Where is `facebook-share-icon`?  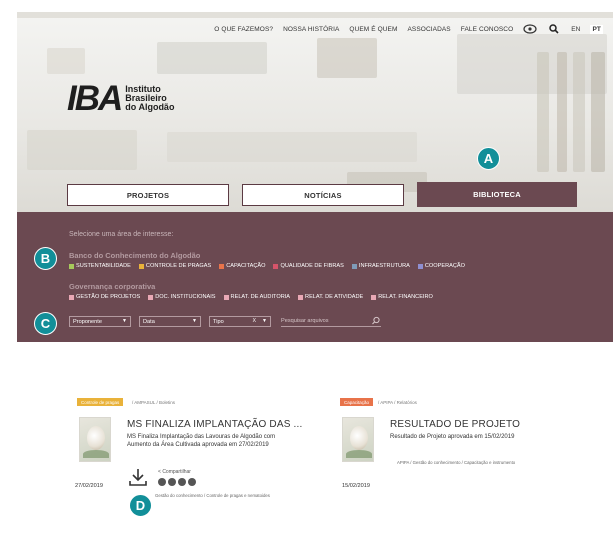 facebook-share-icon is located at coordinates (182, 482).